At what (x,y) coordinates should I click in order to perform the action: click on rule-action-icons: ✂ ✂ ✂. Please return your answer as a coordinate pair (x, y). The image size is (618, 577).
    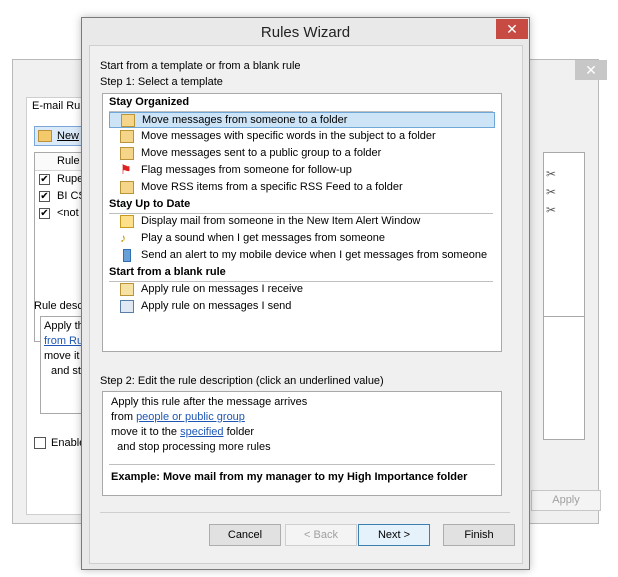
    Looking at the image, I should click on (552, 195).